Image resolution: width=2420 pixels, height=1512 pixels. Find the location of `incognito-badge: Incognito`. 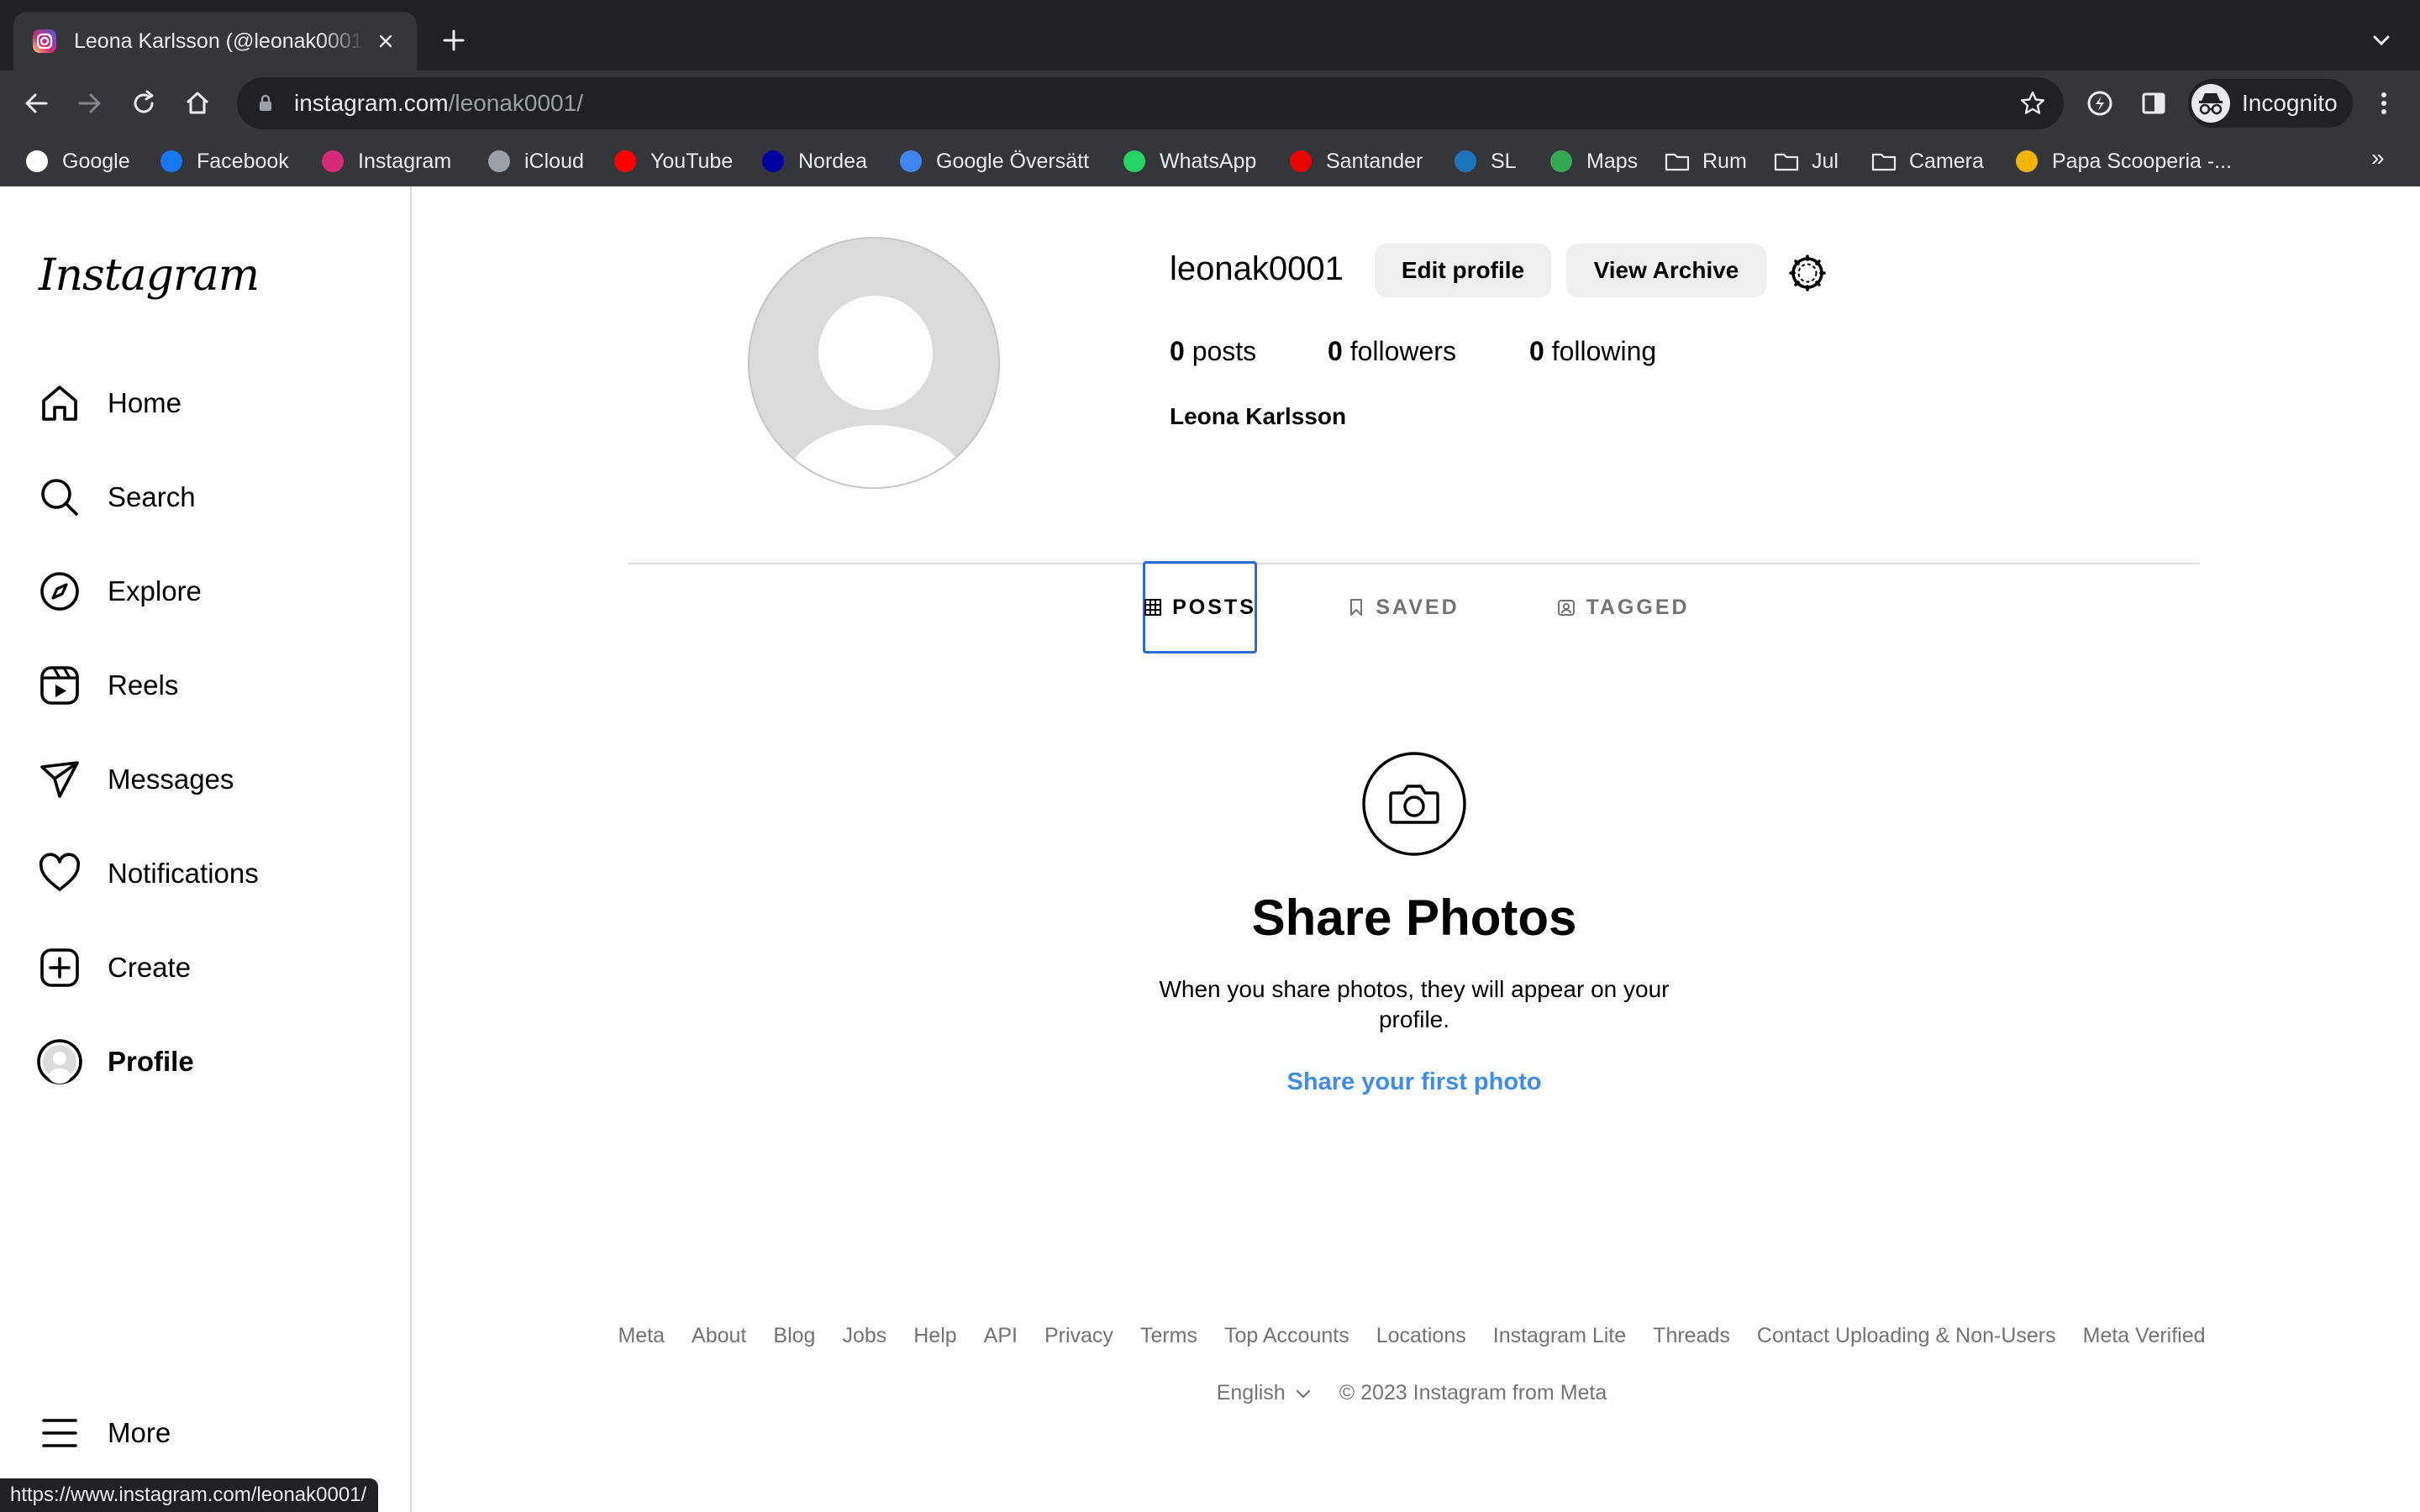

incognito-badge: Incognito is located at coordinates (2270, 103).